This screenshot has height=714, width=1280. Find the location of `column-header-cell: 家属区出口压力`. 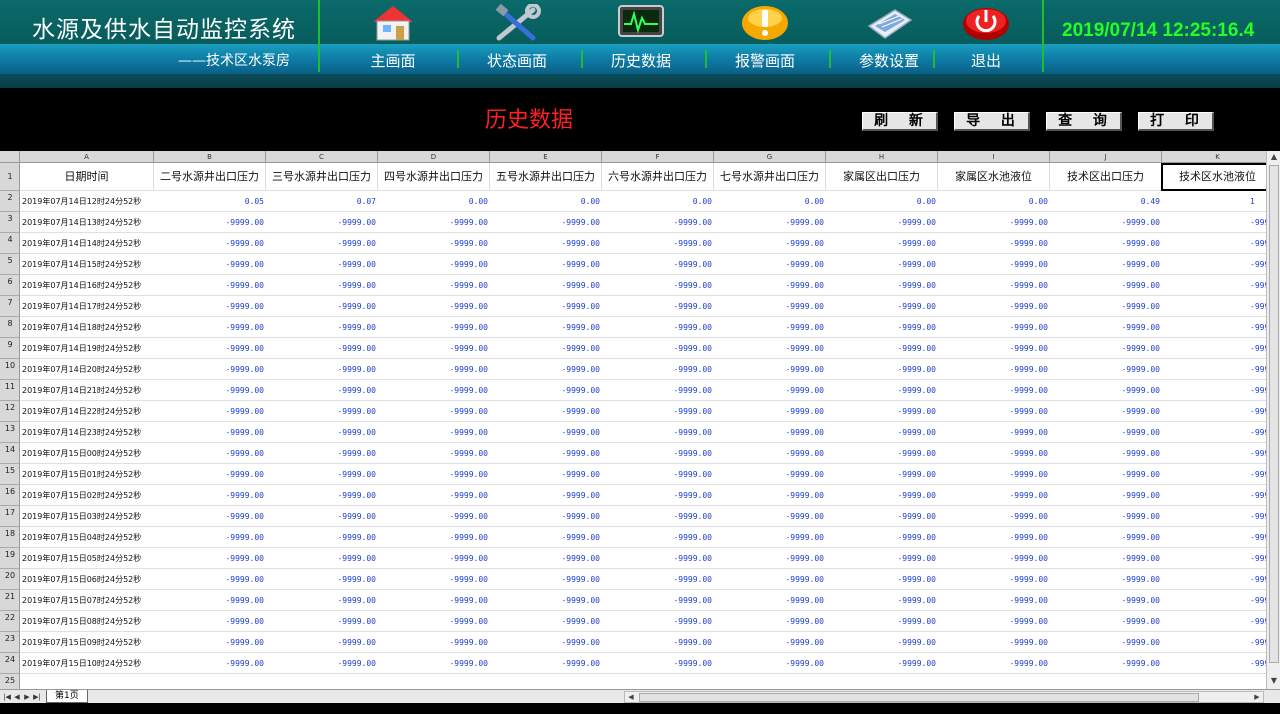

column-header-cell: 家属区出口压力 is located at coordinates (882, 177).